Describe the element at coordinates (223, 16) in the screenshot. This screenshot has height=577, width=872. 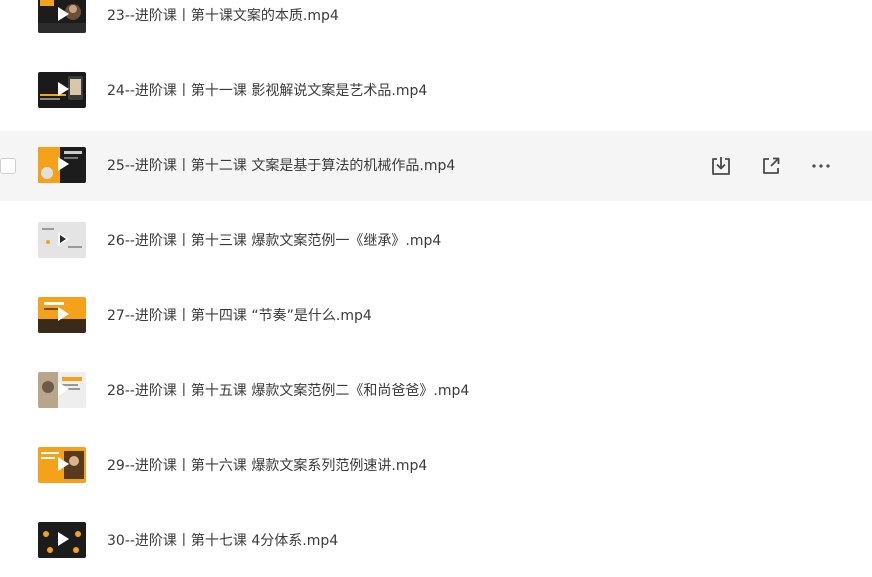
I see `file-name: 23--进阶课丨第十课文案的本质.mp4` at that location.